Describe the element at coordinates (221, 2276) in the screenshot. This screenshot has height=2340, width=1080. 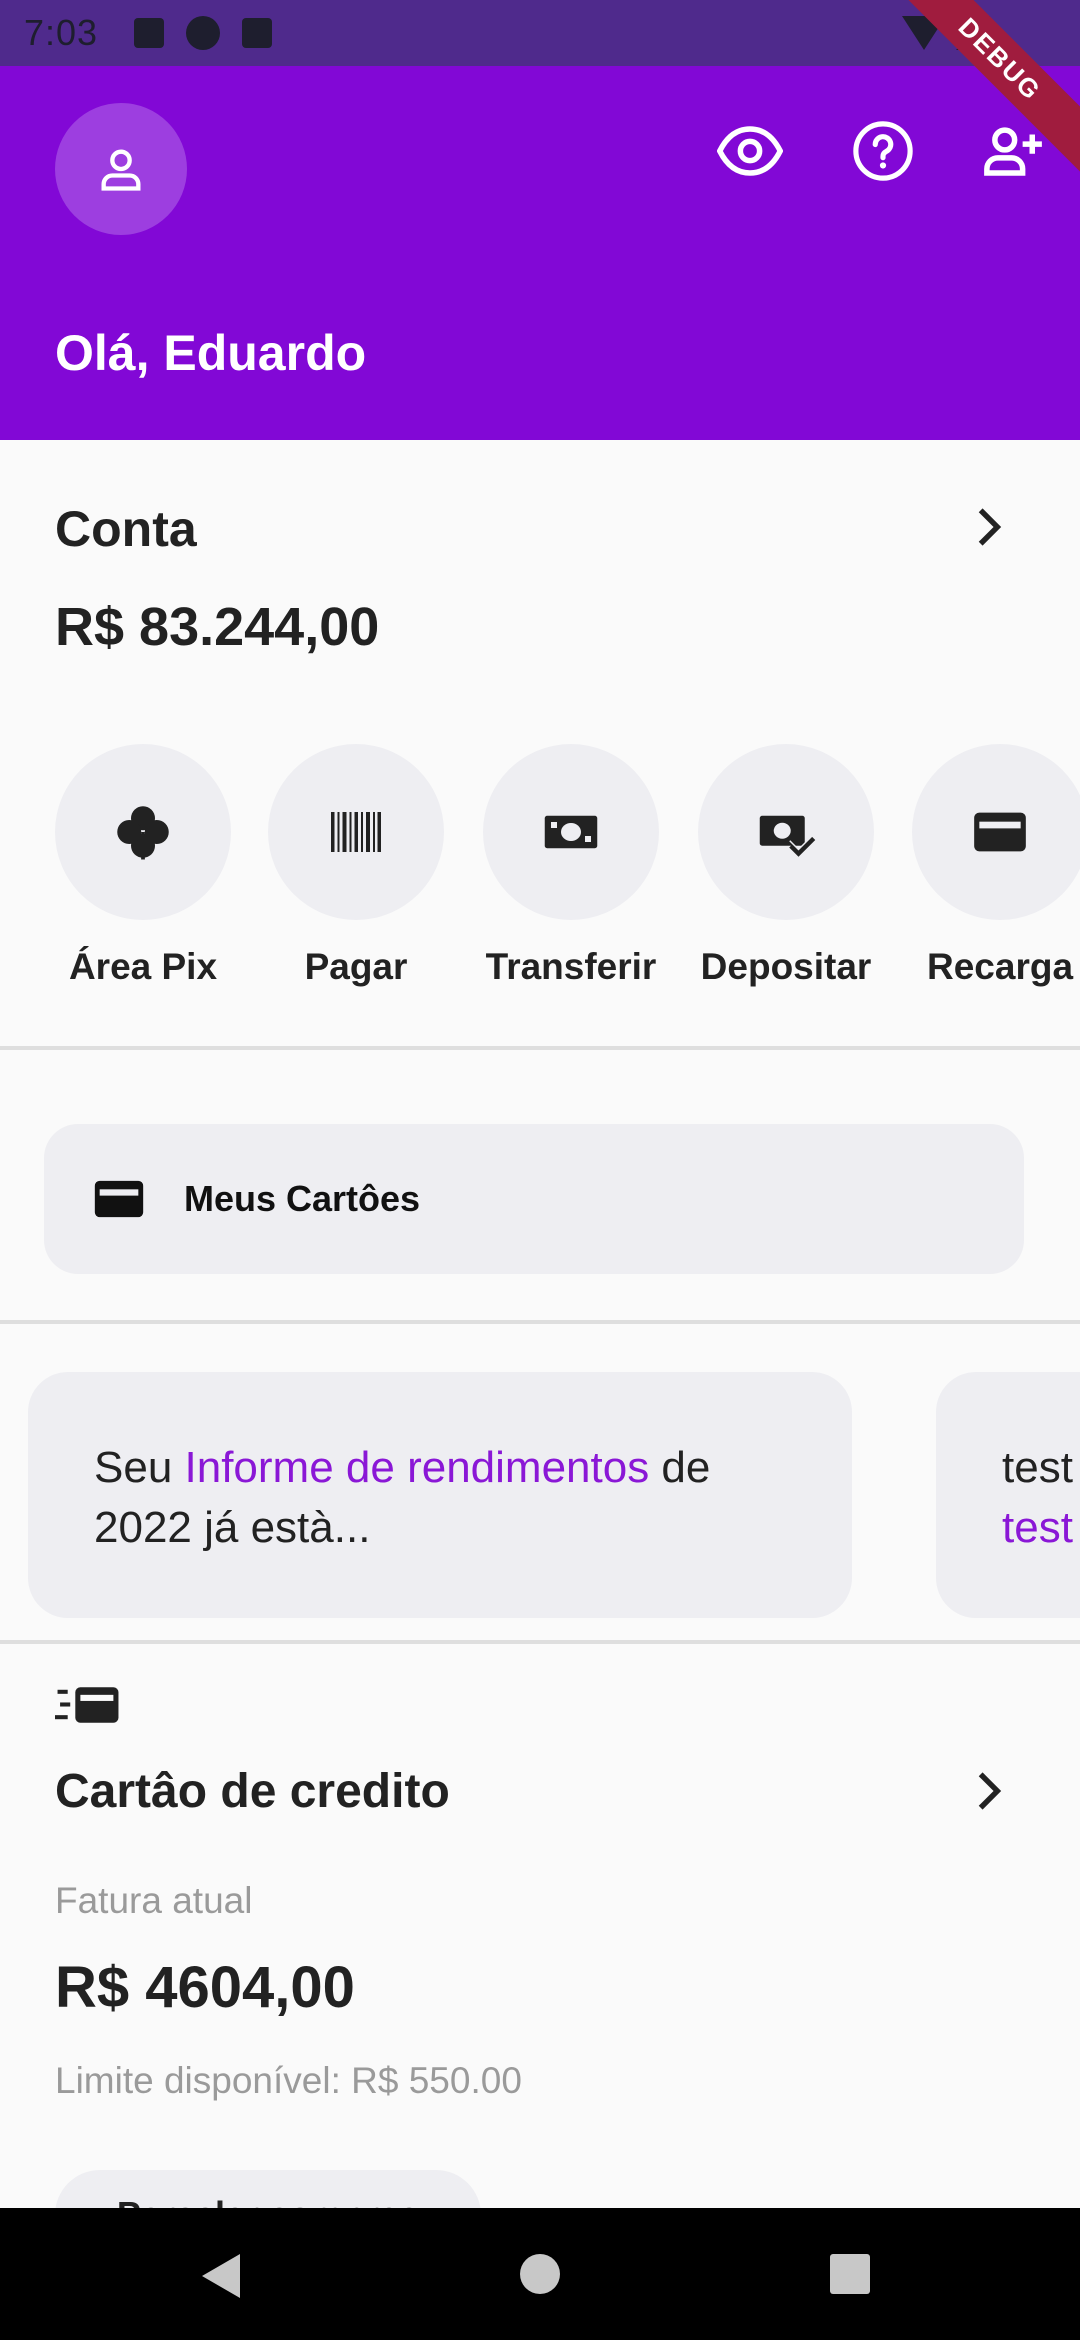
I see `back-icon` at that location.